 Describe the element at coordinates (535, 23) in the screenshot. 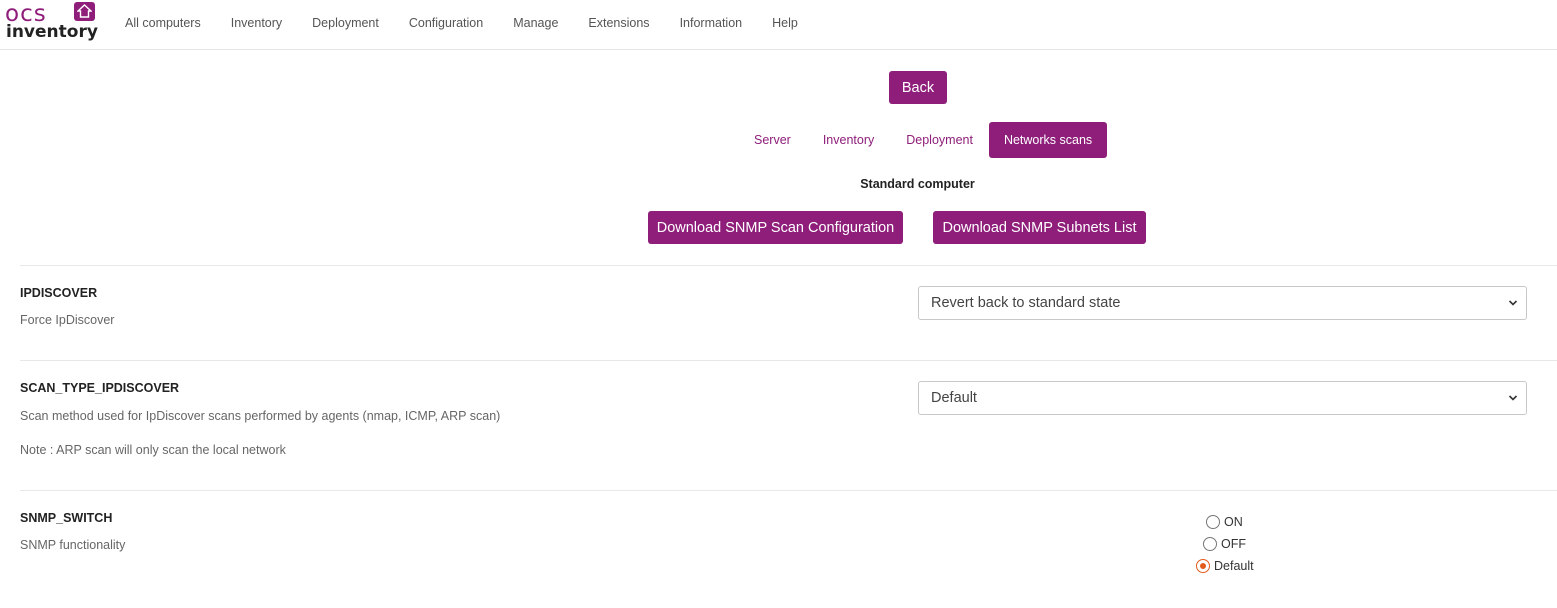

I see `nav-manage: Manage` at that location.